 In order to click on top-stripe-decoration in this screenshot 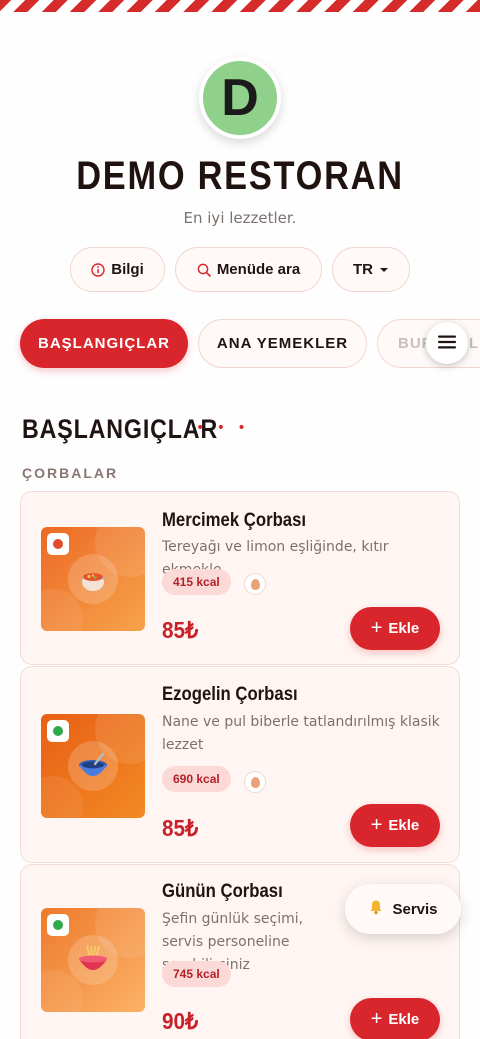, I will do `click(240, 6)`.